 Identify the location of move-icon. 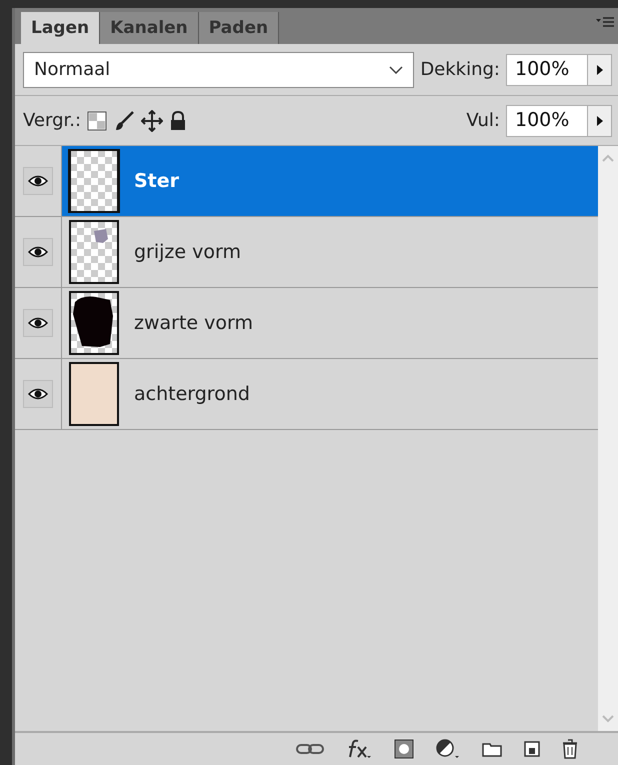
(152, 121).